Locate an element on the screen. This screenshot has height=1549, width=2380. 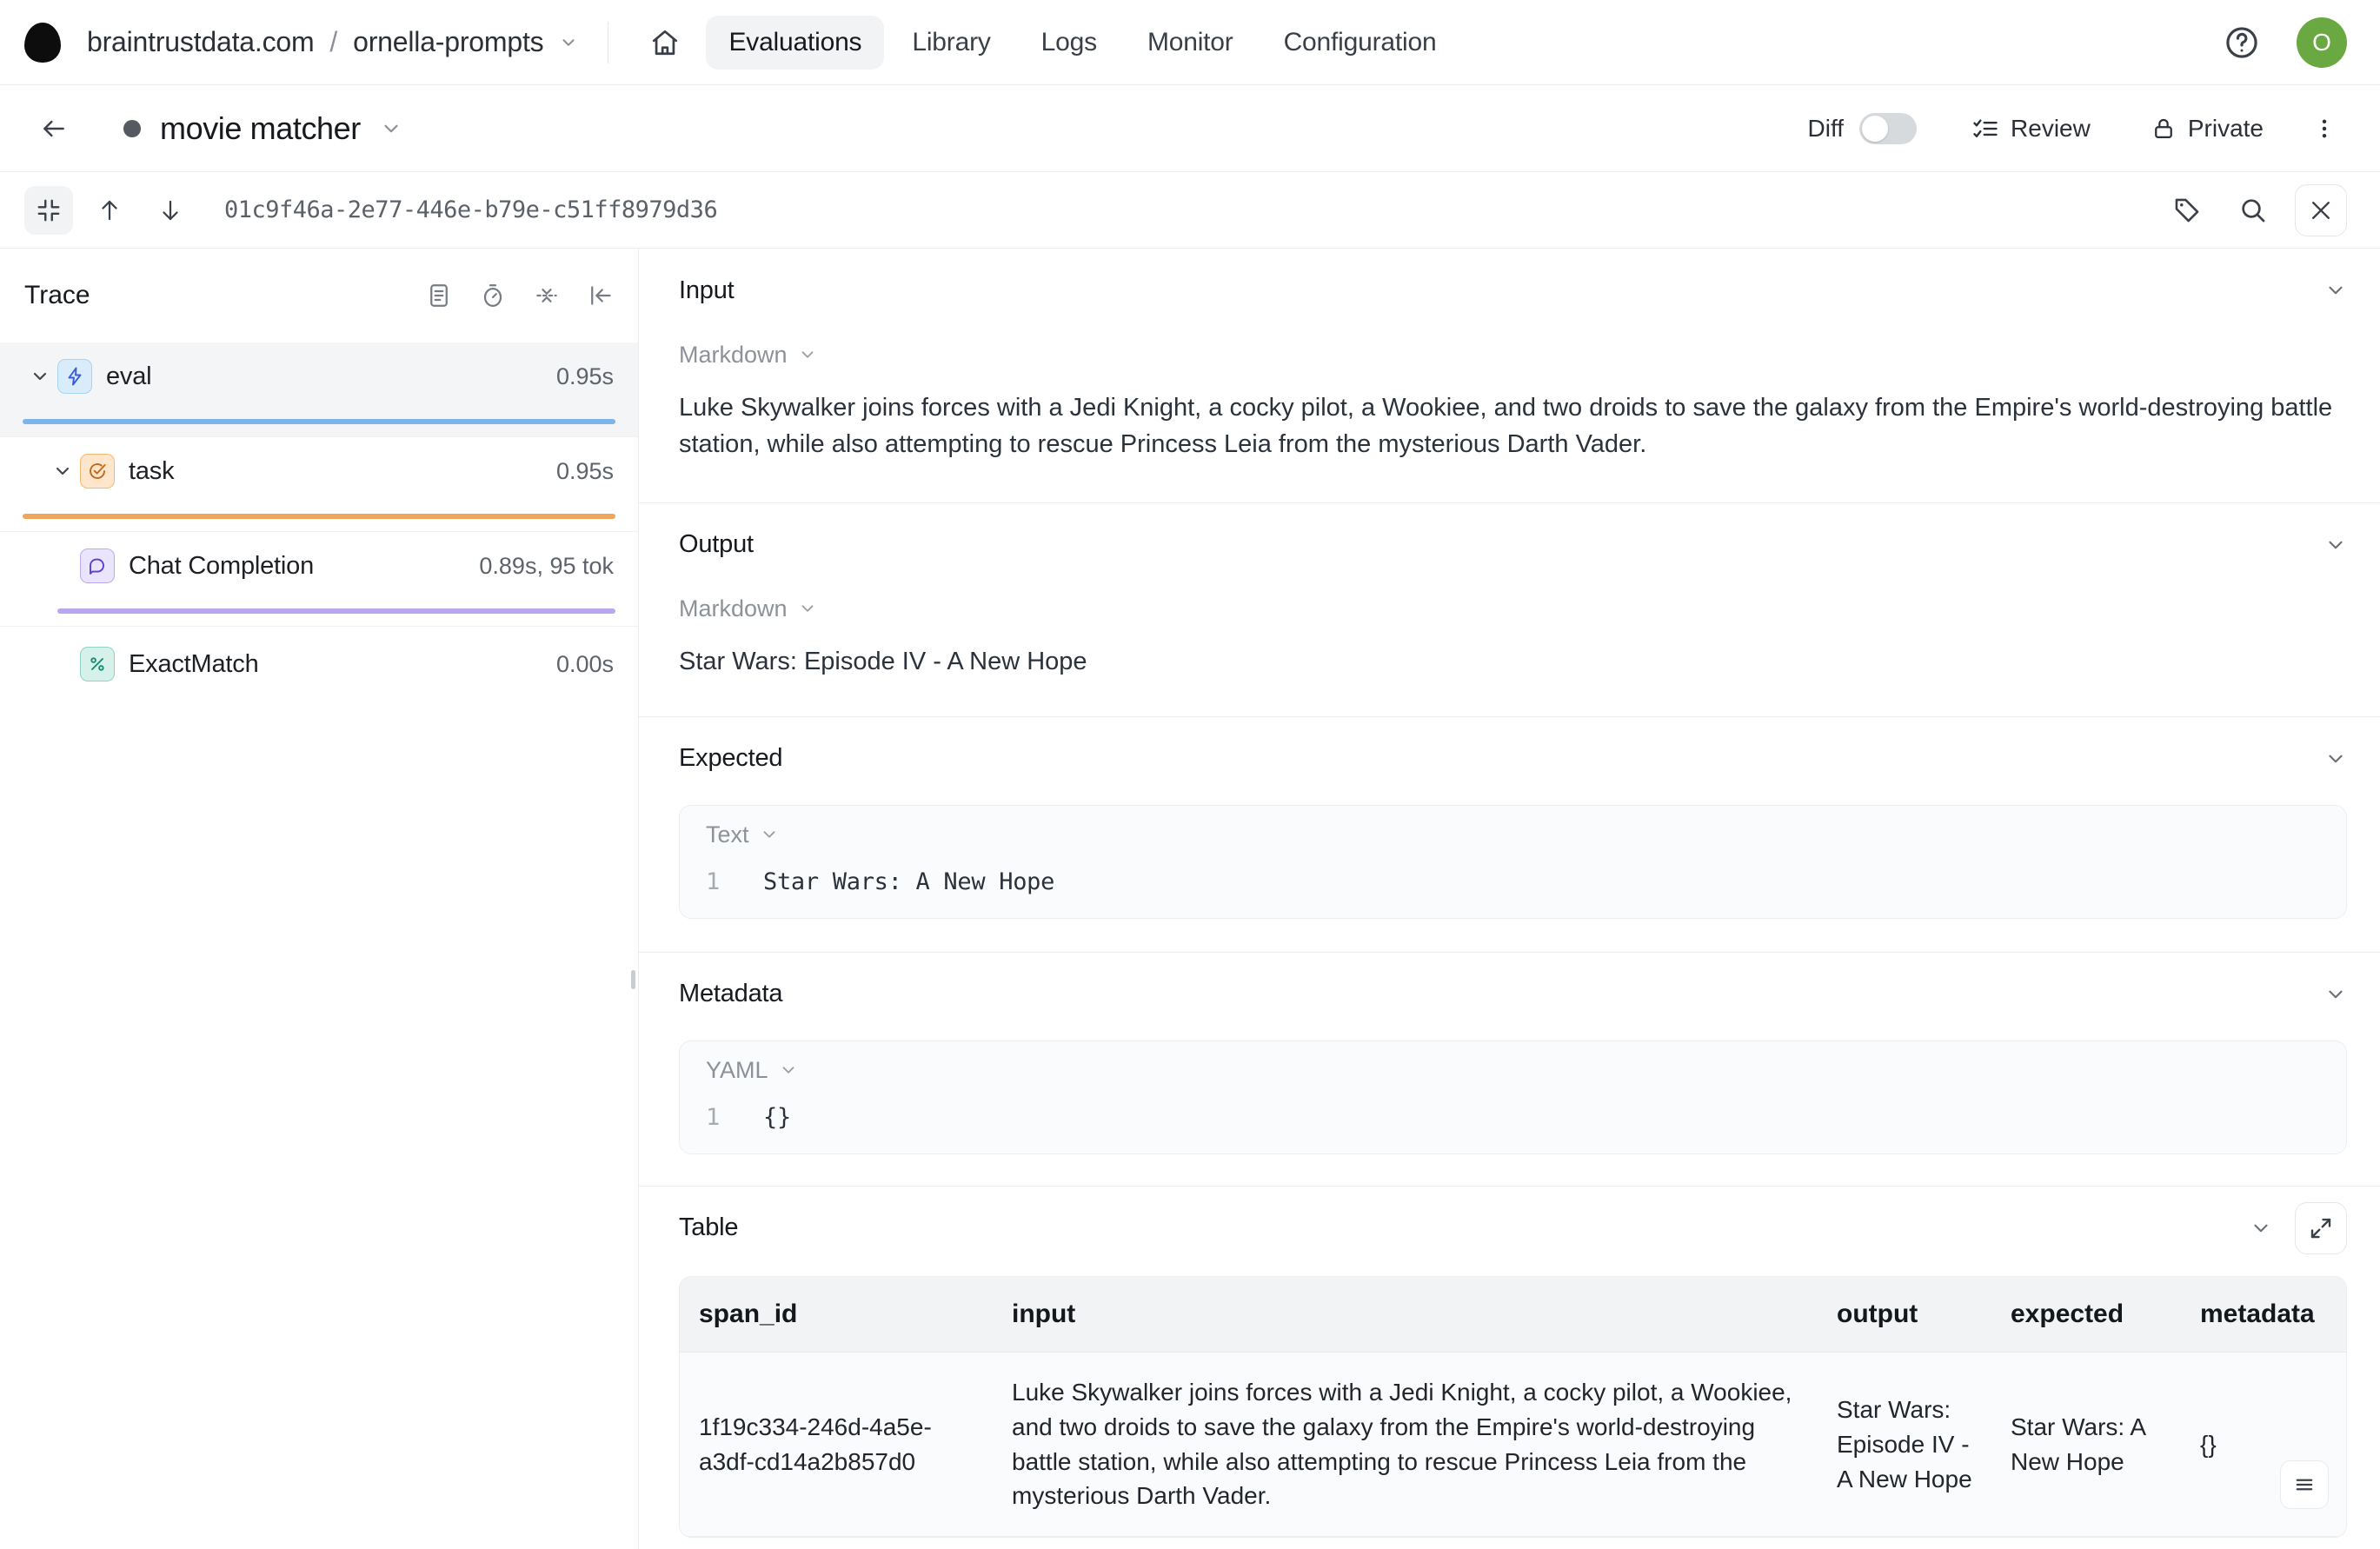
experiment-status-dot is located at coordinates (132, 128).